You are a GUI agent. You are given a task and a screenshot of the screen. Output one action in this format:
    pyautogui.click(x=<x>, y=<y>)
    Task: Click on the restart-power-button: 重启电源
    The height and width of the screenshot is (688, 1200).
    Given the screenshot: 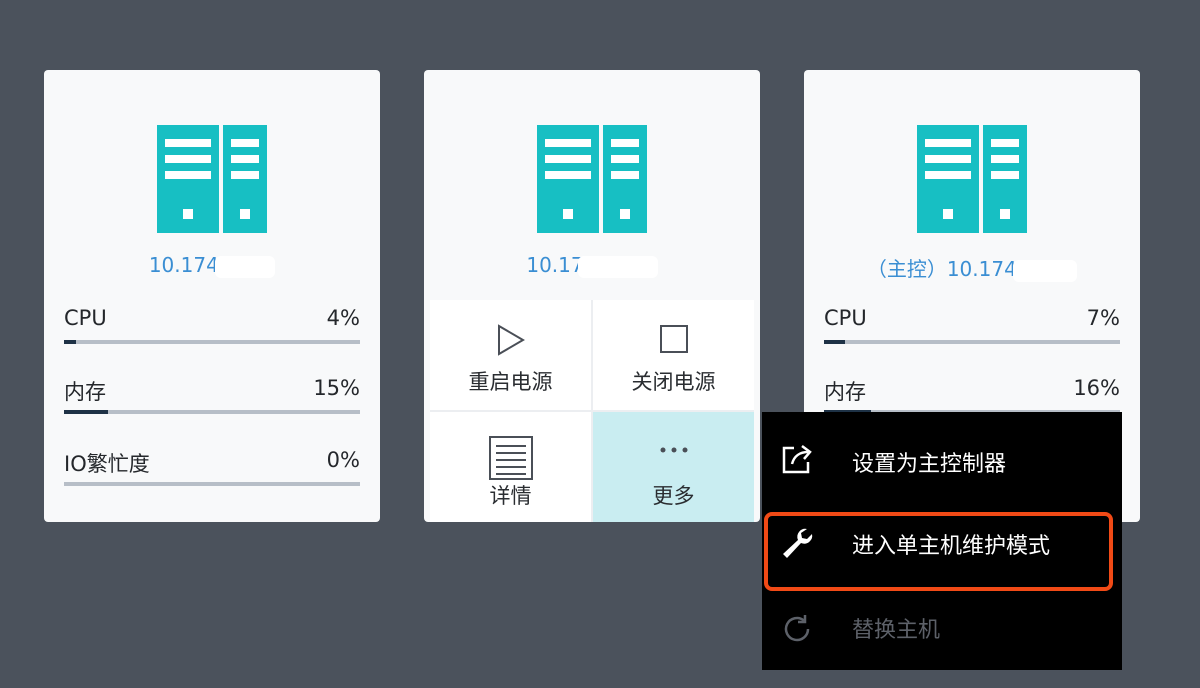 What is the action you would take?
    pyautogui.click(x=510, y=355)
    